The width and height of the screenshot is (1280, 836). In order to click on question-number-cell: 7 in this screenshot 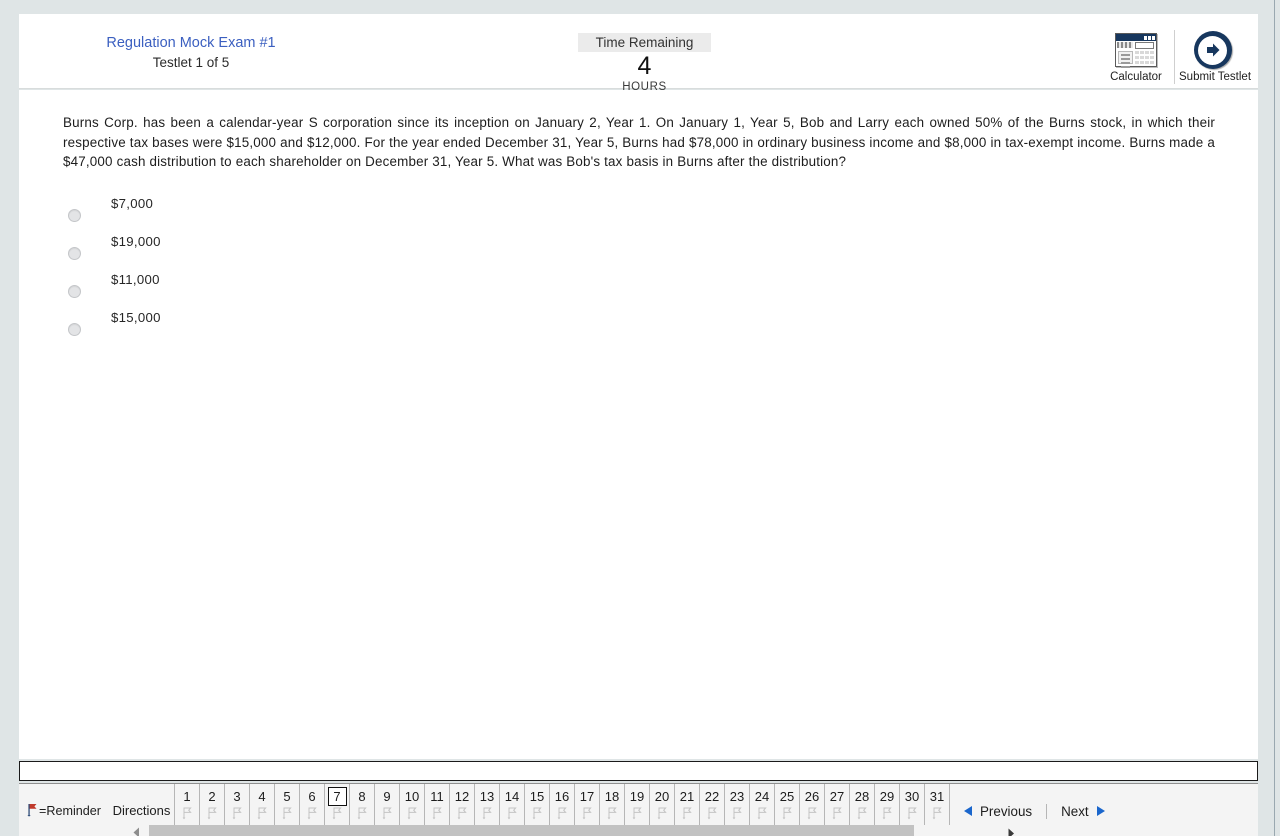, I will do `click(337, 804)`.